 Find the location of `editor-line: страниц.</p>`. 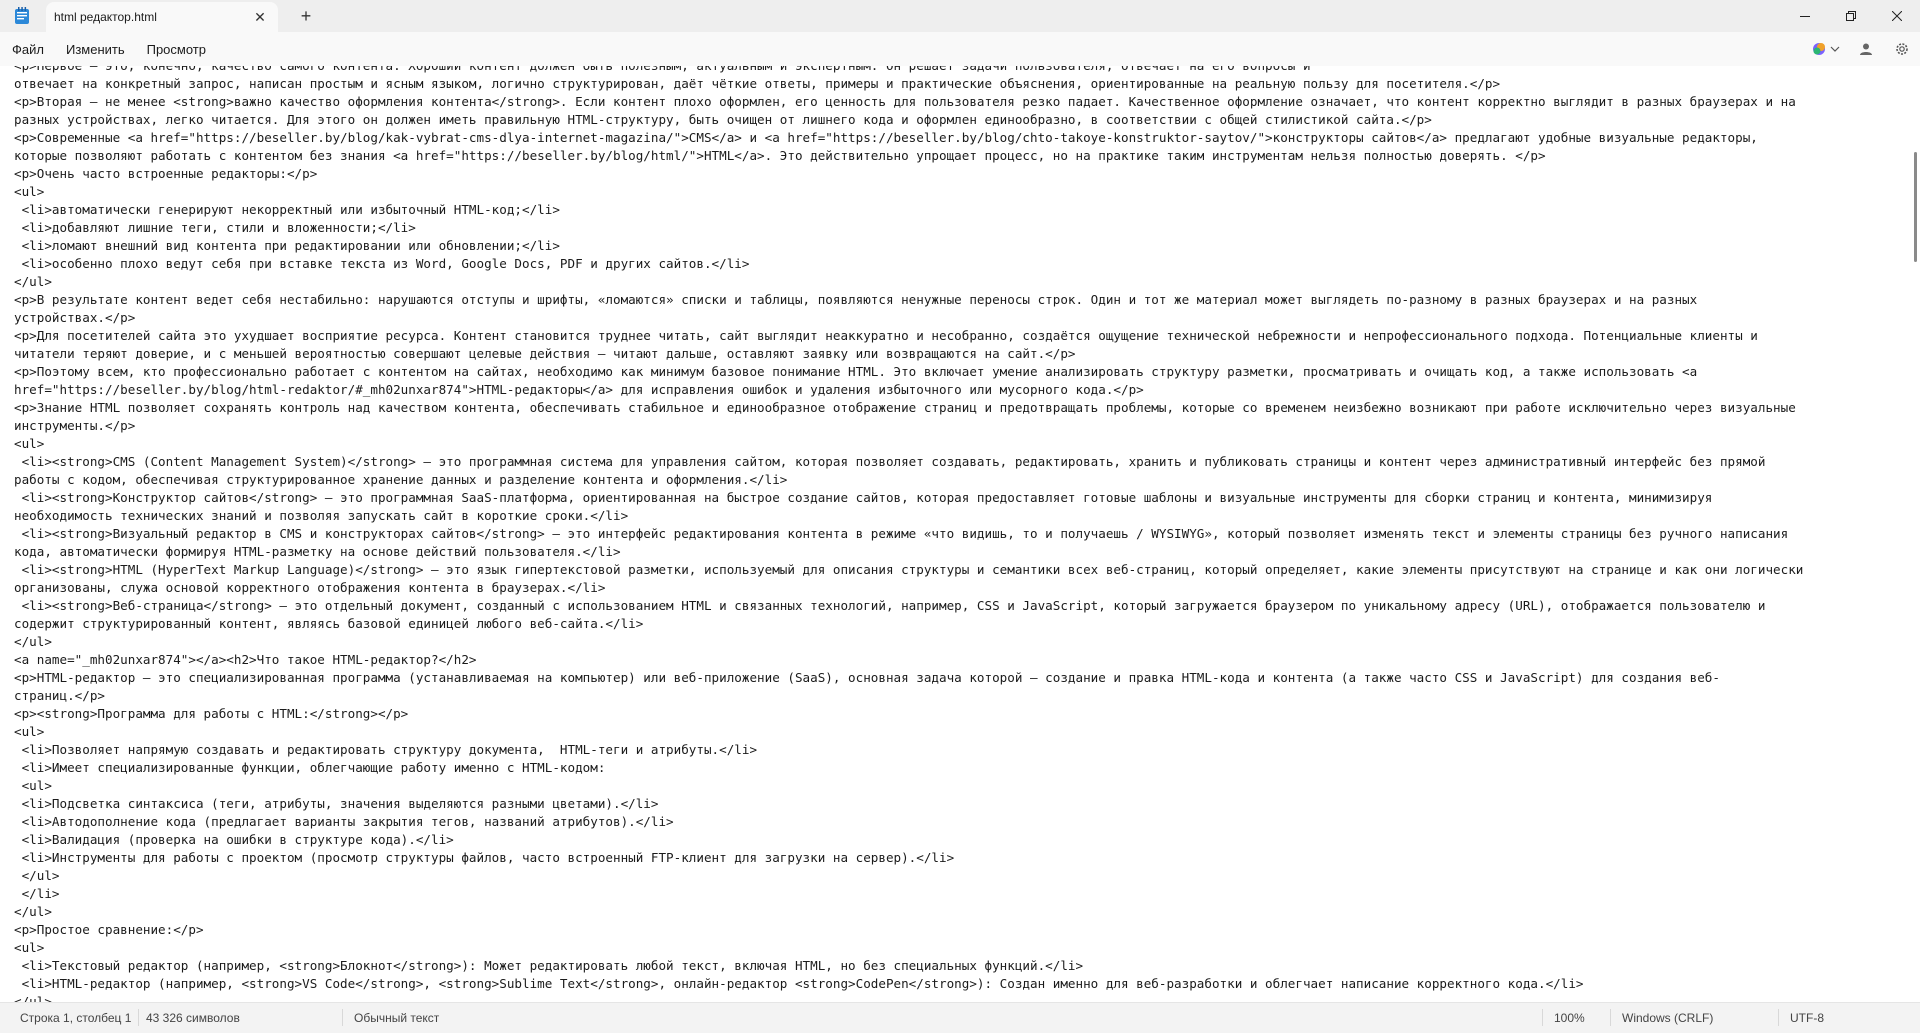

editor-line: страниц.</p> is located at coordinates (959, 696).